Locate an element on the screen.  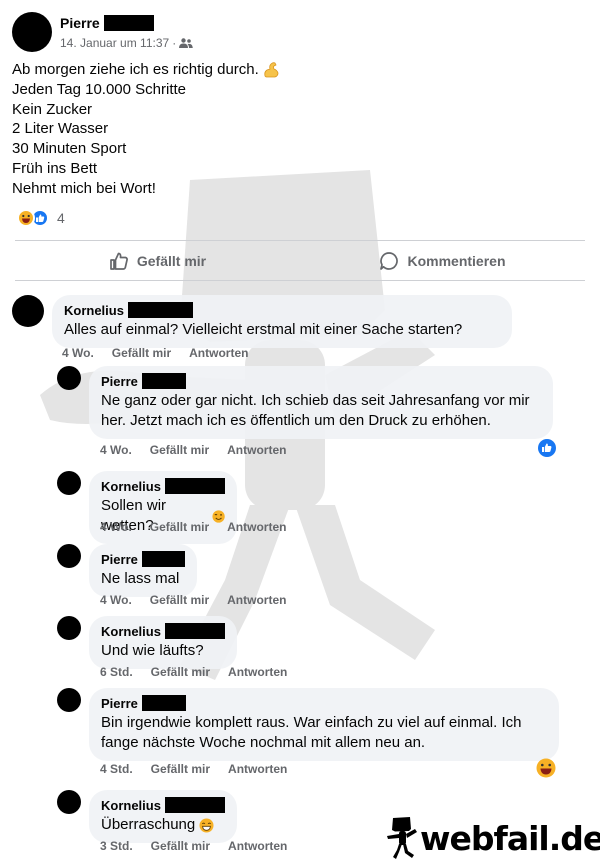
comment-text: Und wie läufts? is located at coordinates (152, 650).